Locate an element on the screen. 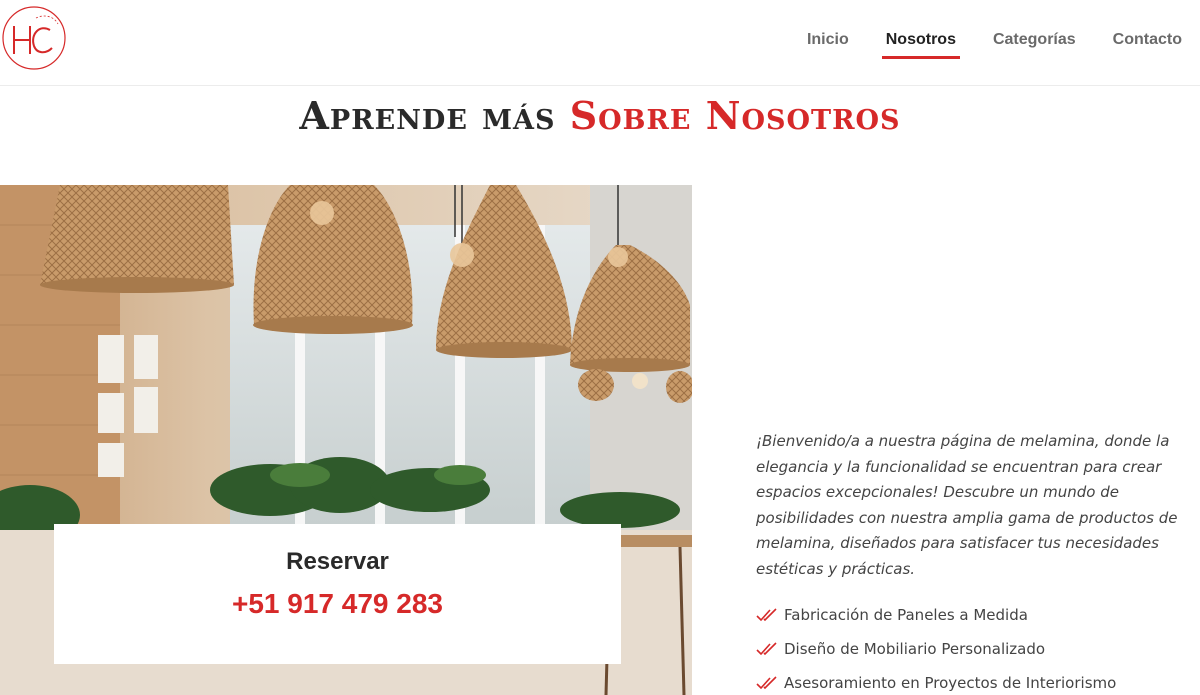 The image size is (1200, 695). list-item: Diseño de Mobiliario Personalizado is located at coordinates (976, 649).